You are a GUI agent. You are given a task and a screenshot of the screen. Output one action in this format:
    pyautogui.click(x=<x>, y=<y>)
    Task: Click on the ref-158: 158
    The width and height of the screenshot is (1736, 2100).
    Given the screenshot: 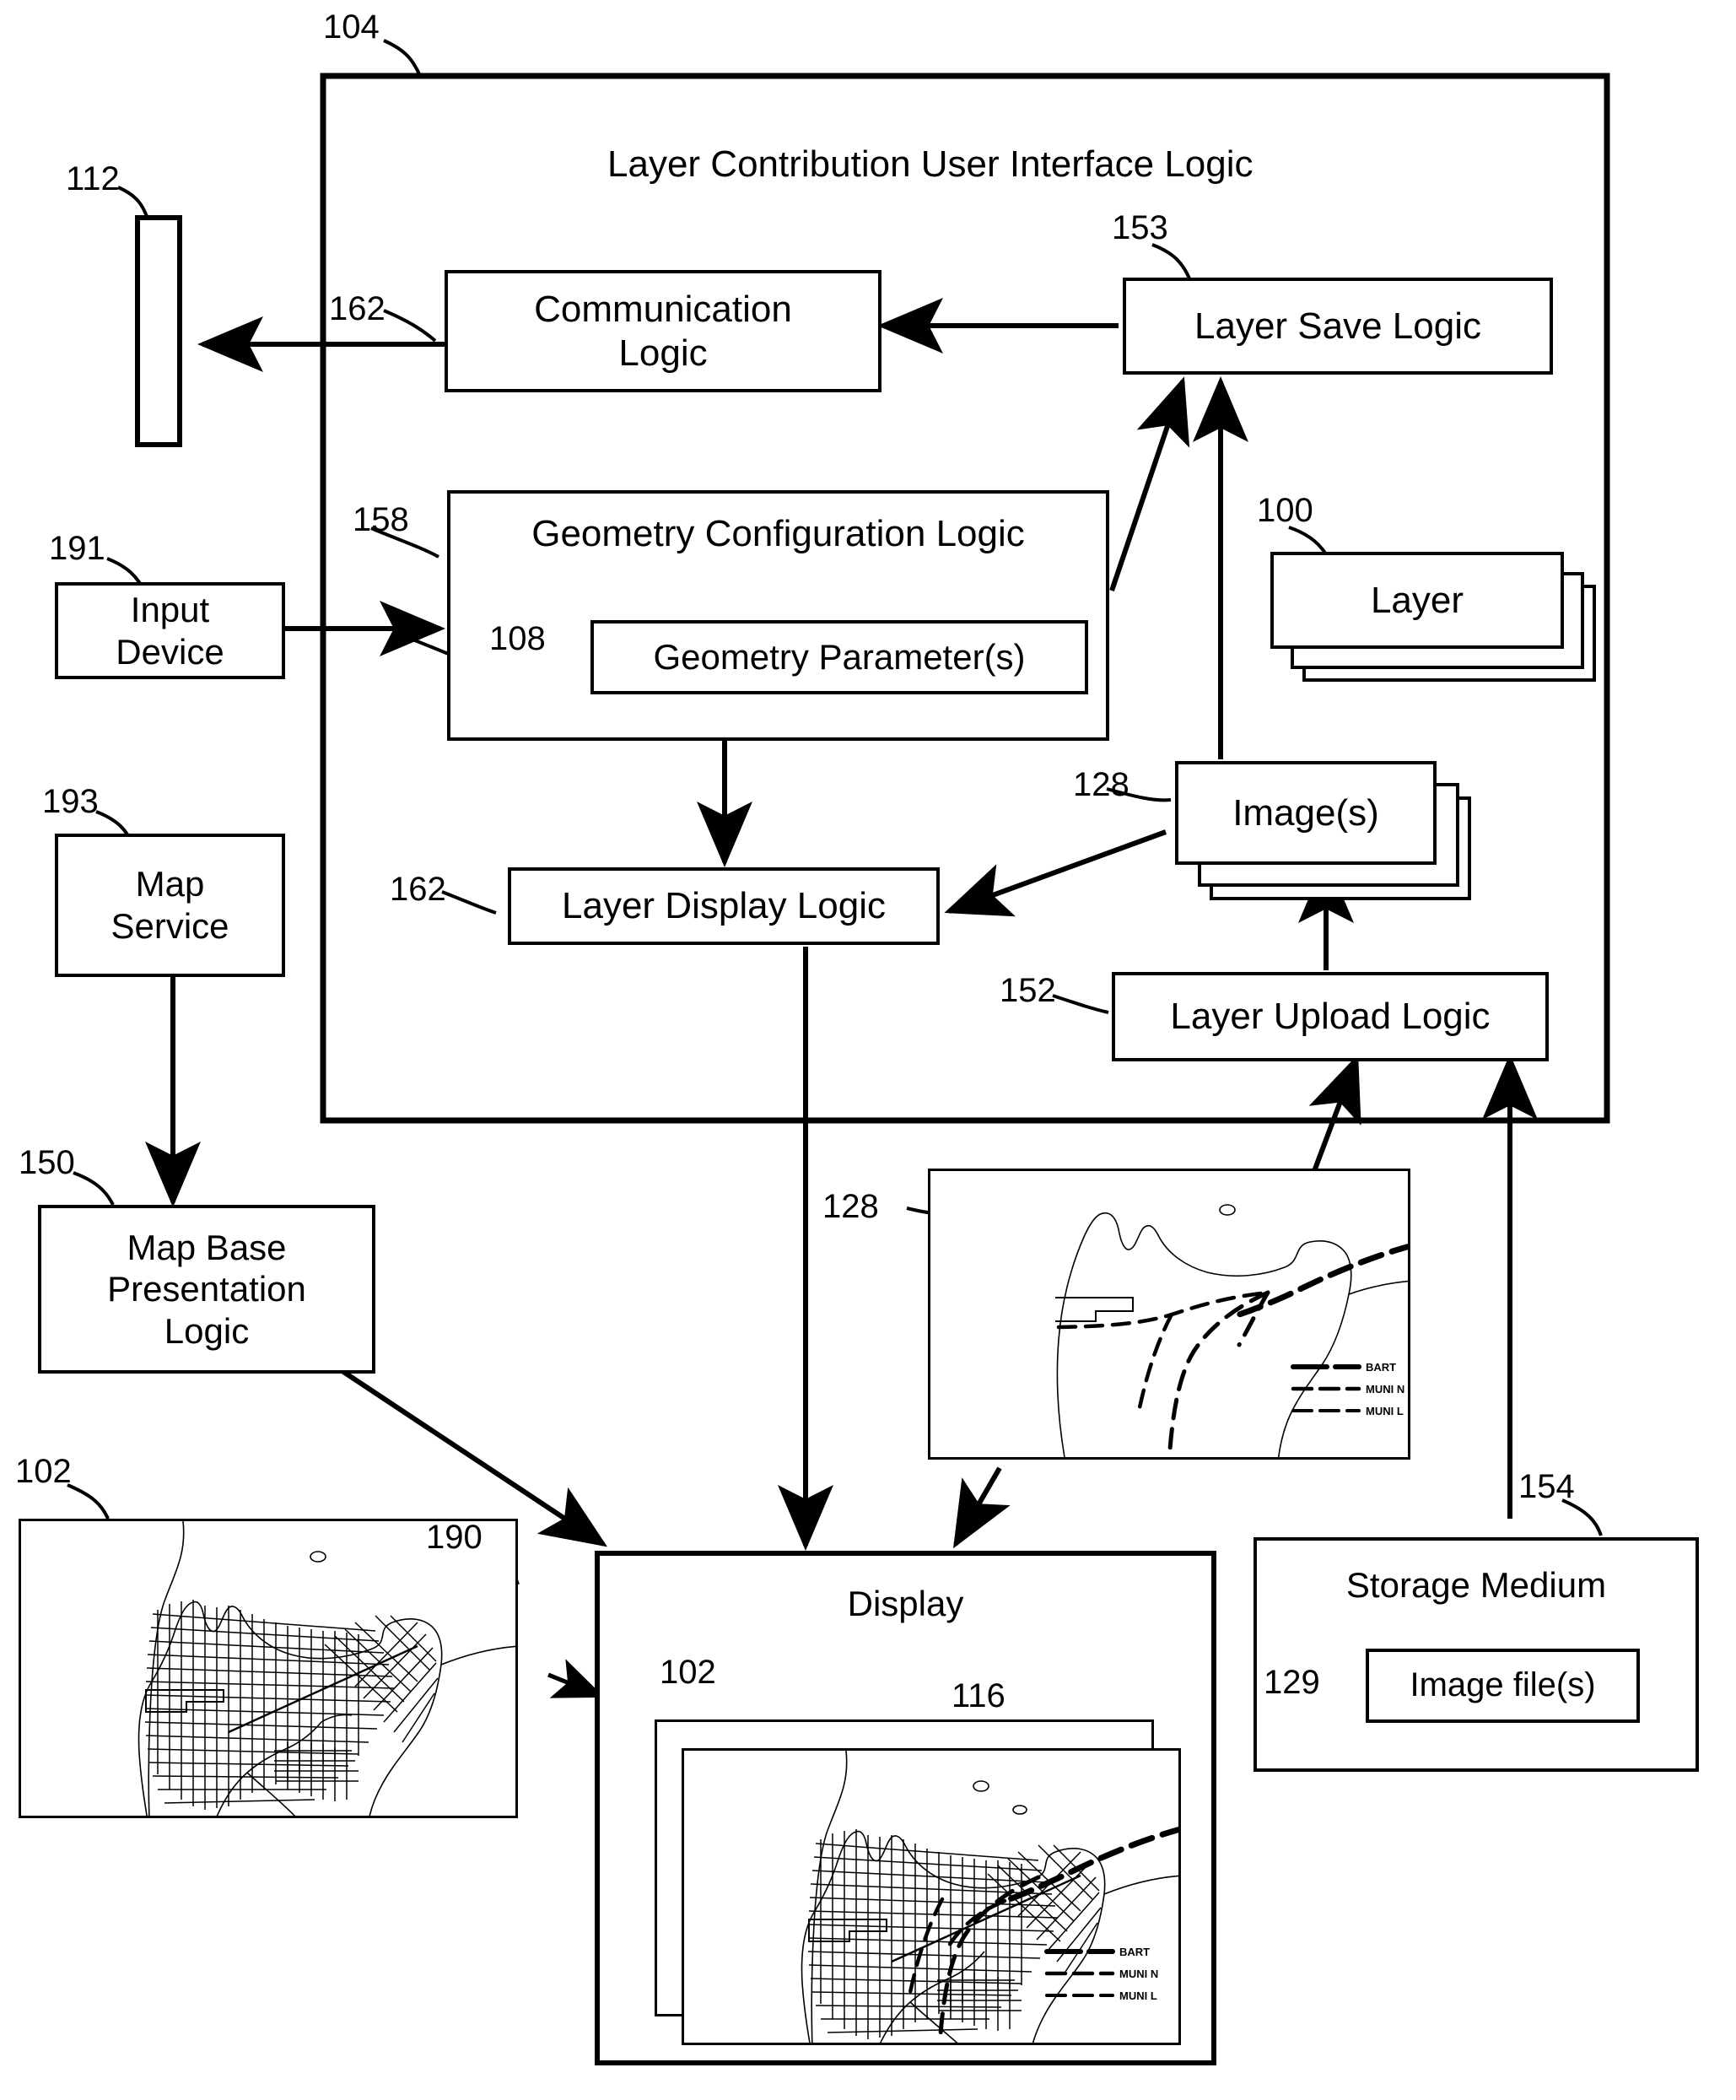 What is the action you would take?
    pyautogui.click(x=381, y=519)
    